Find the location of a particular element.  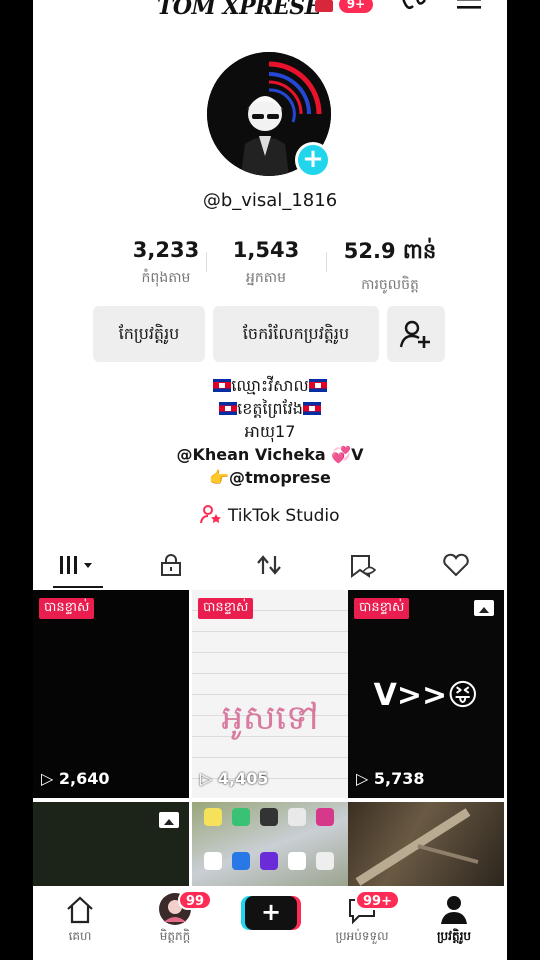

create-button: + is located at coordinates (271, 913).